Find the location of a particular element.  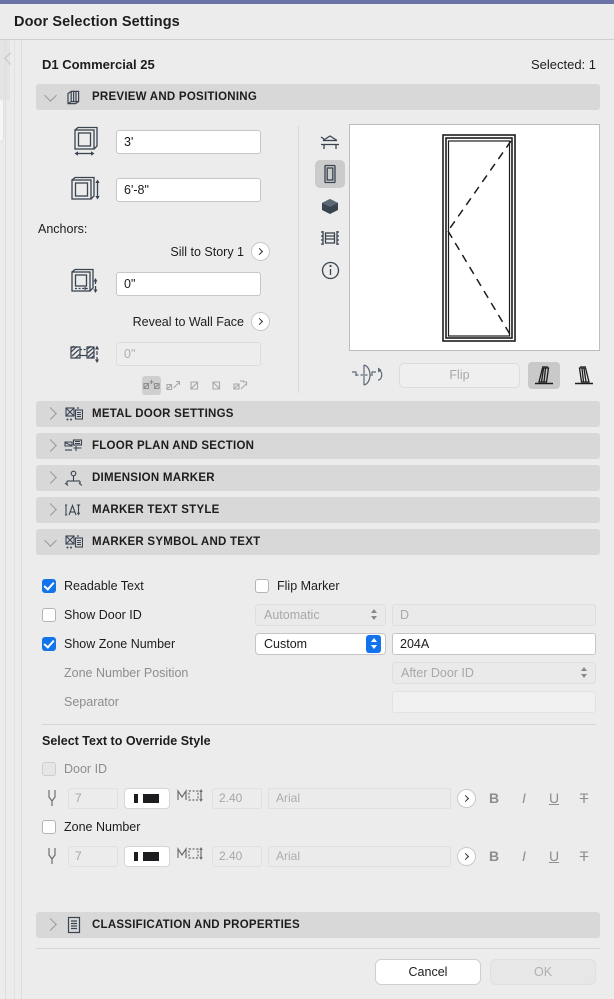

door-id-mode-select: Automatic is located at coordinates (320, 614).